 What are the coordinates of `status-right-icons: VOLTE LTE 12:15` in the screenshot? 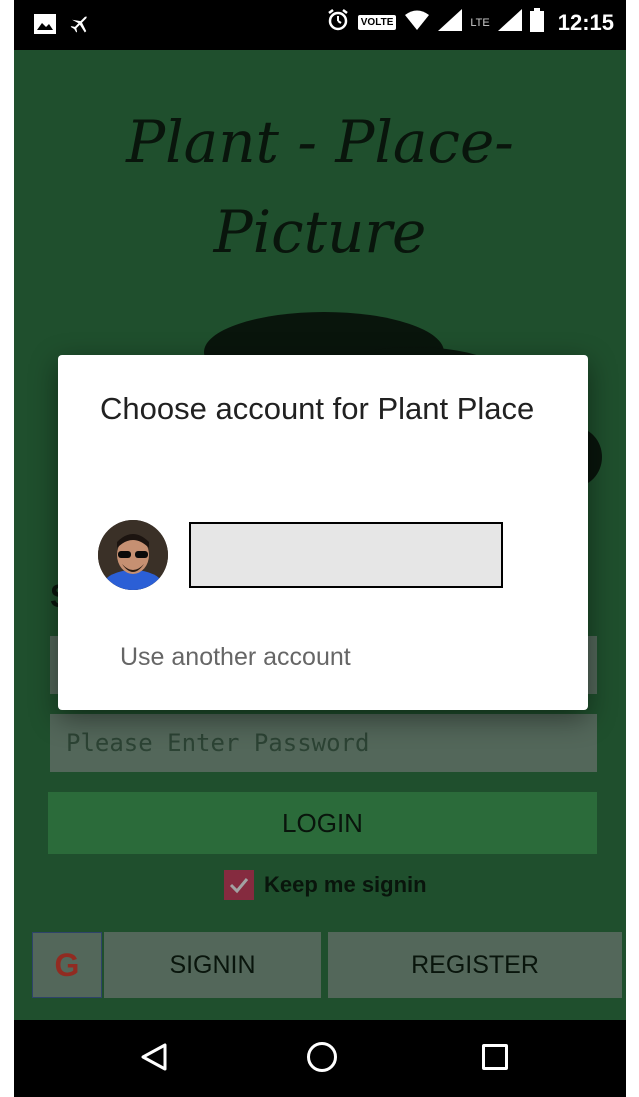 It's located at (470, 22).